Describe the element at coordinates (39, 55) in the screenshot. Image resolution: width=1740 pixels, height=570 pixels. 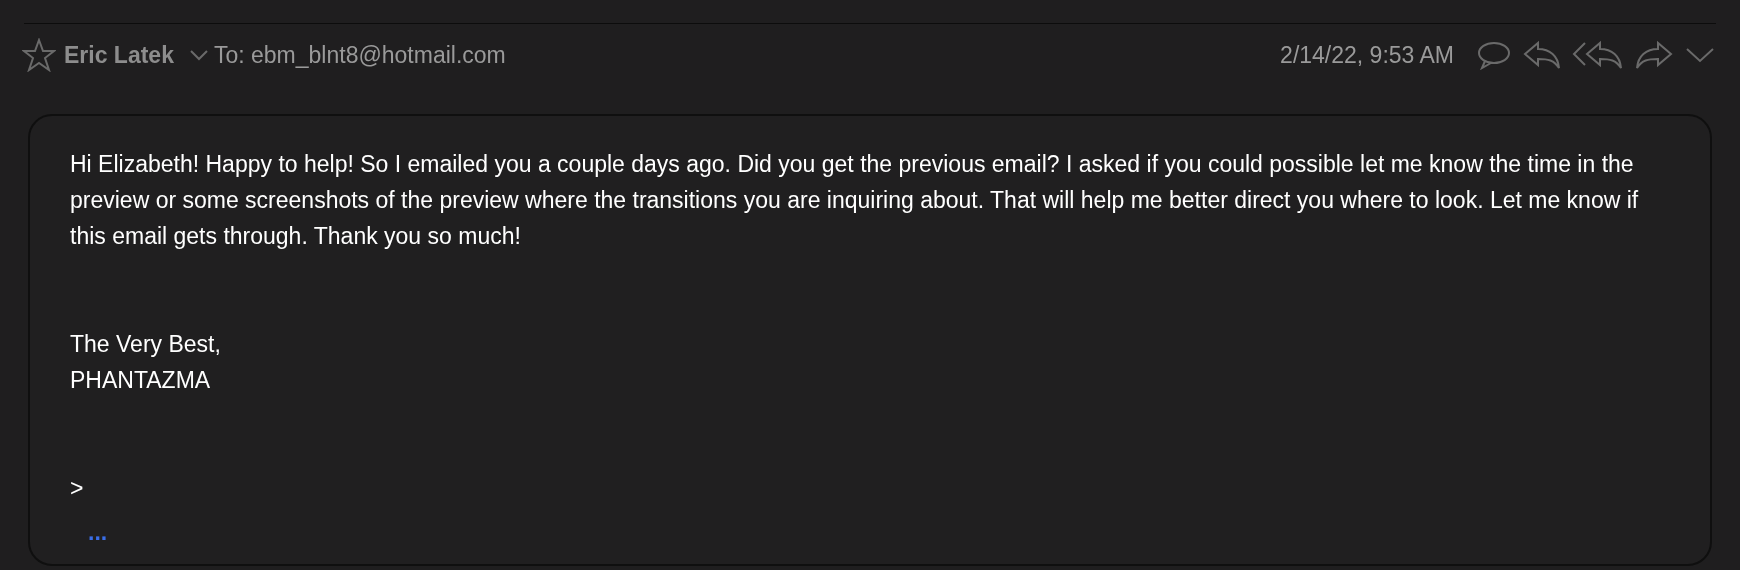
I see `star-icon` at that location.